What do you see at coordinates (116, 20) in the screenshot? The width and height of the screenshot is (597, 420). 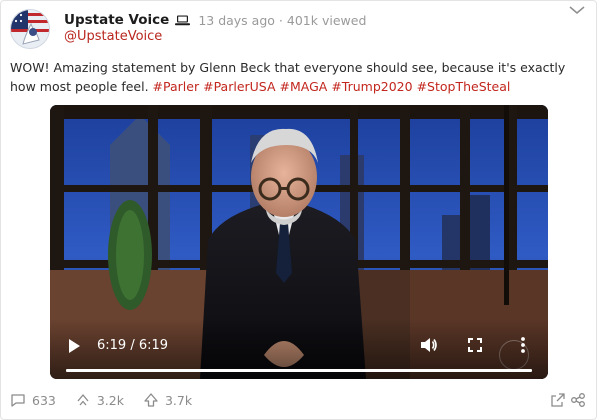 I see `author-name: Upstate Voice` at bounding box center [116, 20].